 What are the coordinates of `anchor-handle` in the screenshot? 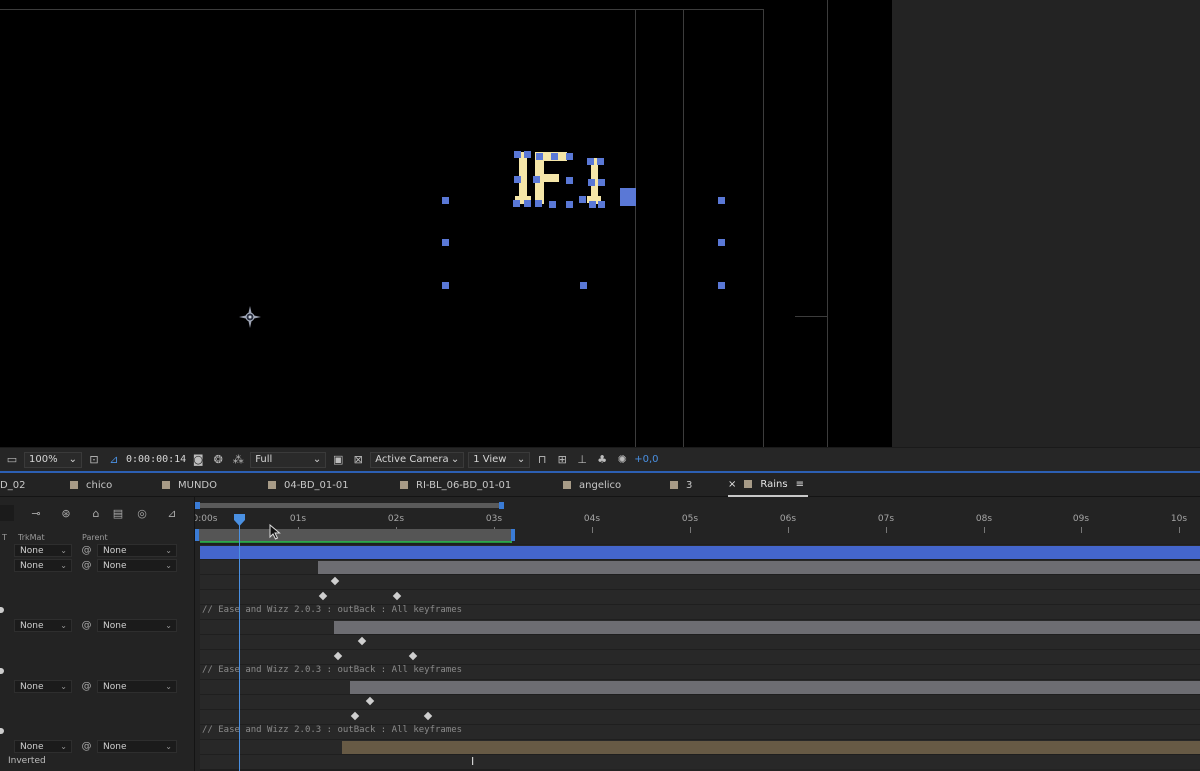 It's located at (628, 197).